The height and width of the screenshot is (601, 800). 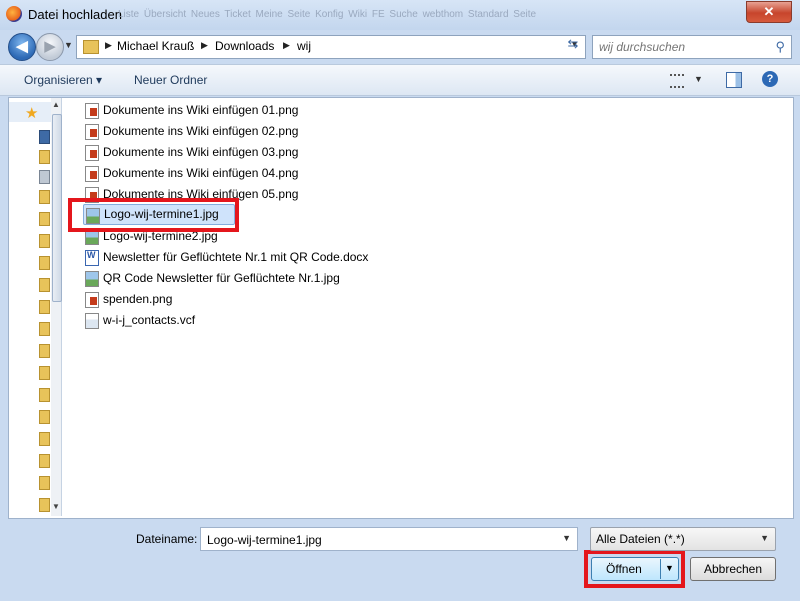 I want to click on help-icon: ?, so click(x=770, y=79).